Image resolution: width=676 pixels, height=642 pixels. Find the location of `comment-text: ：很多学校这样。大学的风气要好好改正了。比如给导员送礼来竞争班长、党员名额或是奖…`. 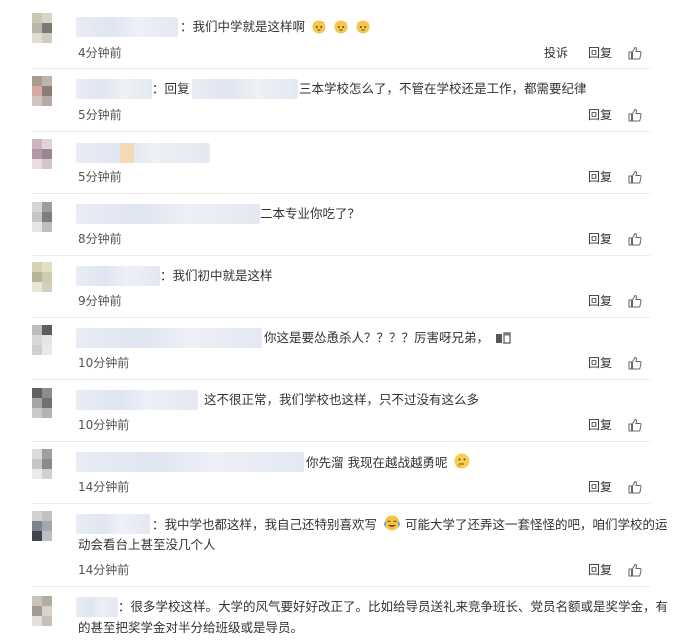

comment-text: ：很多学校这样。大学的风气要好好改正了。比如给导员送礼来竞争班长、党员名额或是奖… is located at coordinates (393, 606).